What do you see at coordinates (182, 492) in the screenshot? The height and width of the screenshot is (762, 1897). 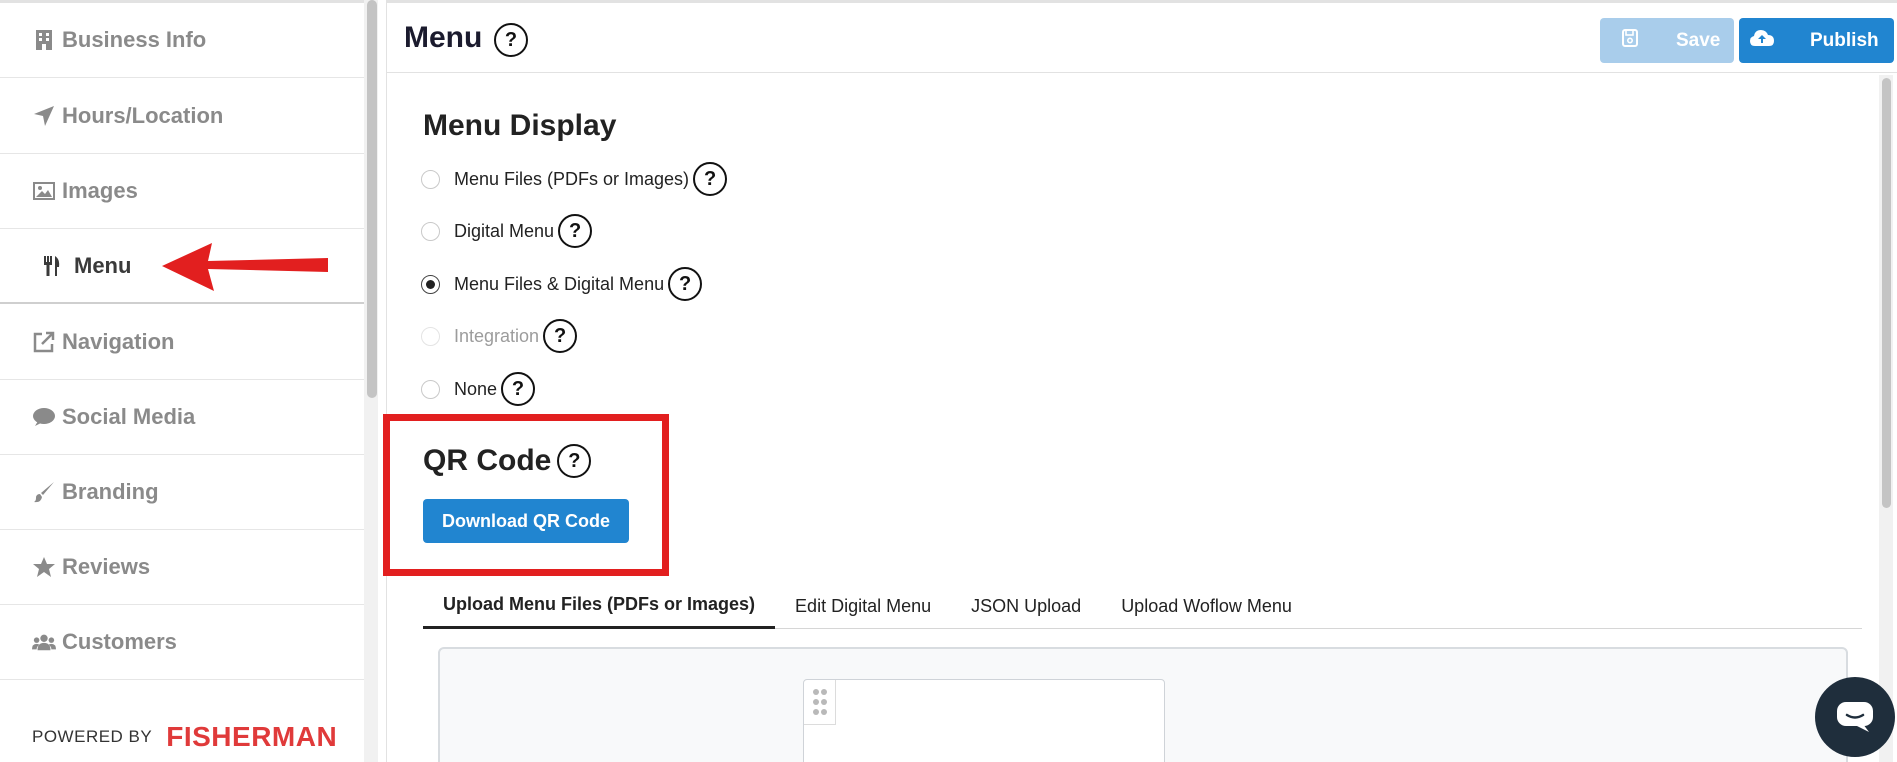 I see `sidebar-item-branding: Branding` at bounding box center [182, 492].